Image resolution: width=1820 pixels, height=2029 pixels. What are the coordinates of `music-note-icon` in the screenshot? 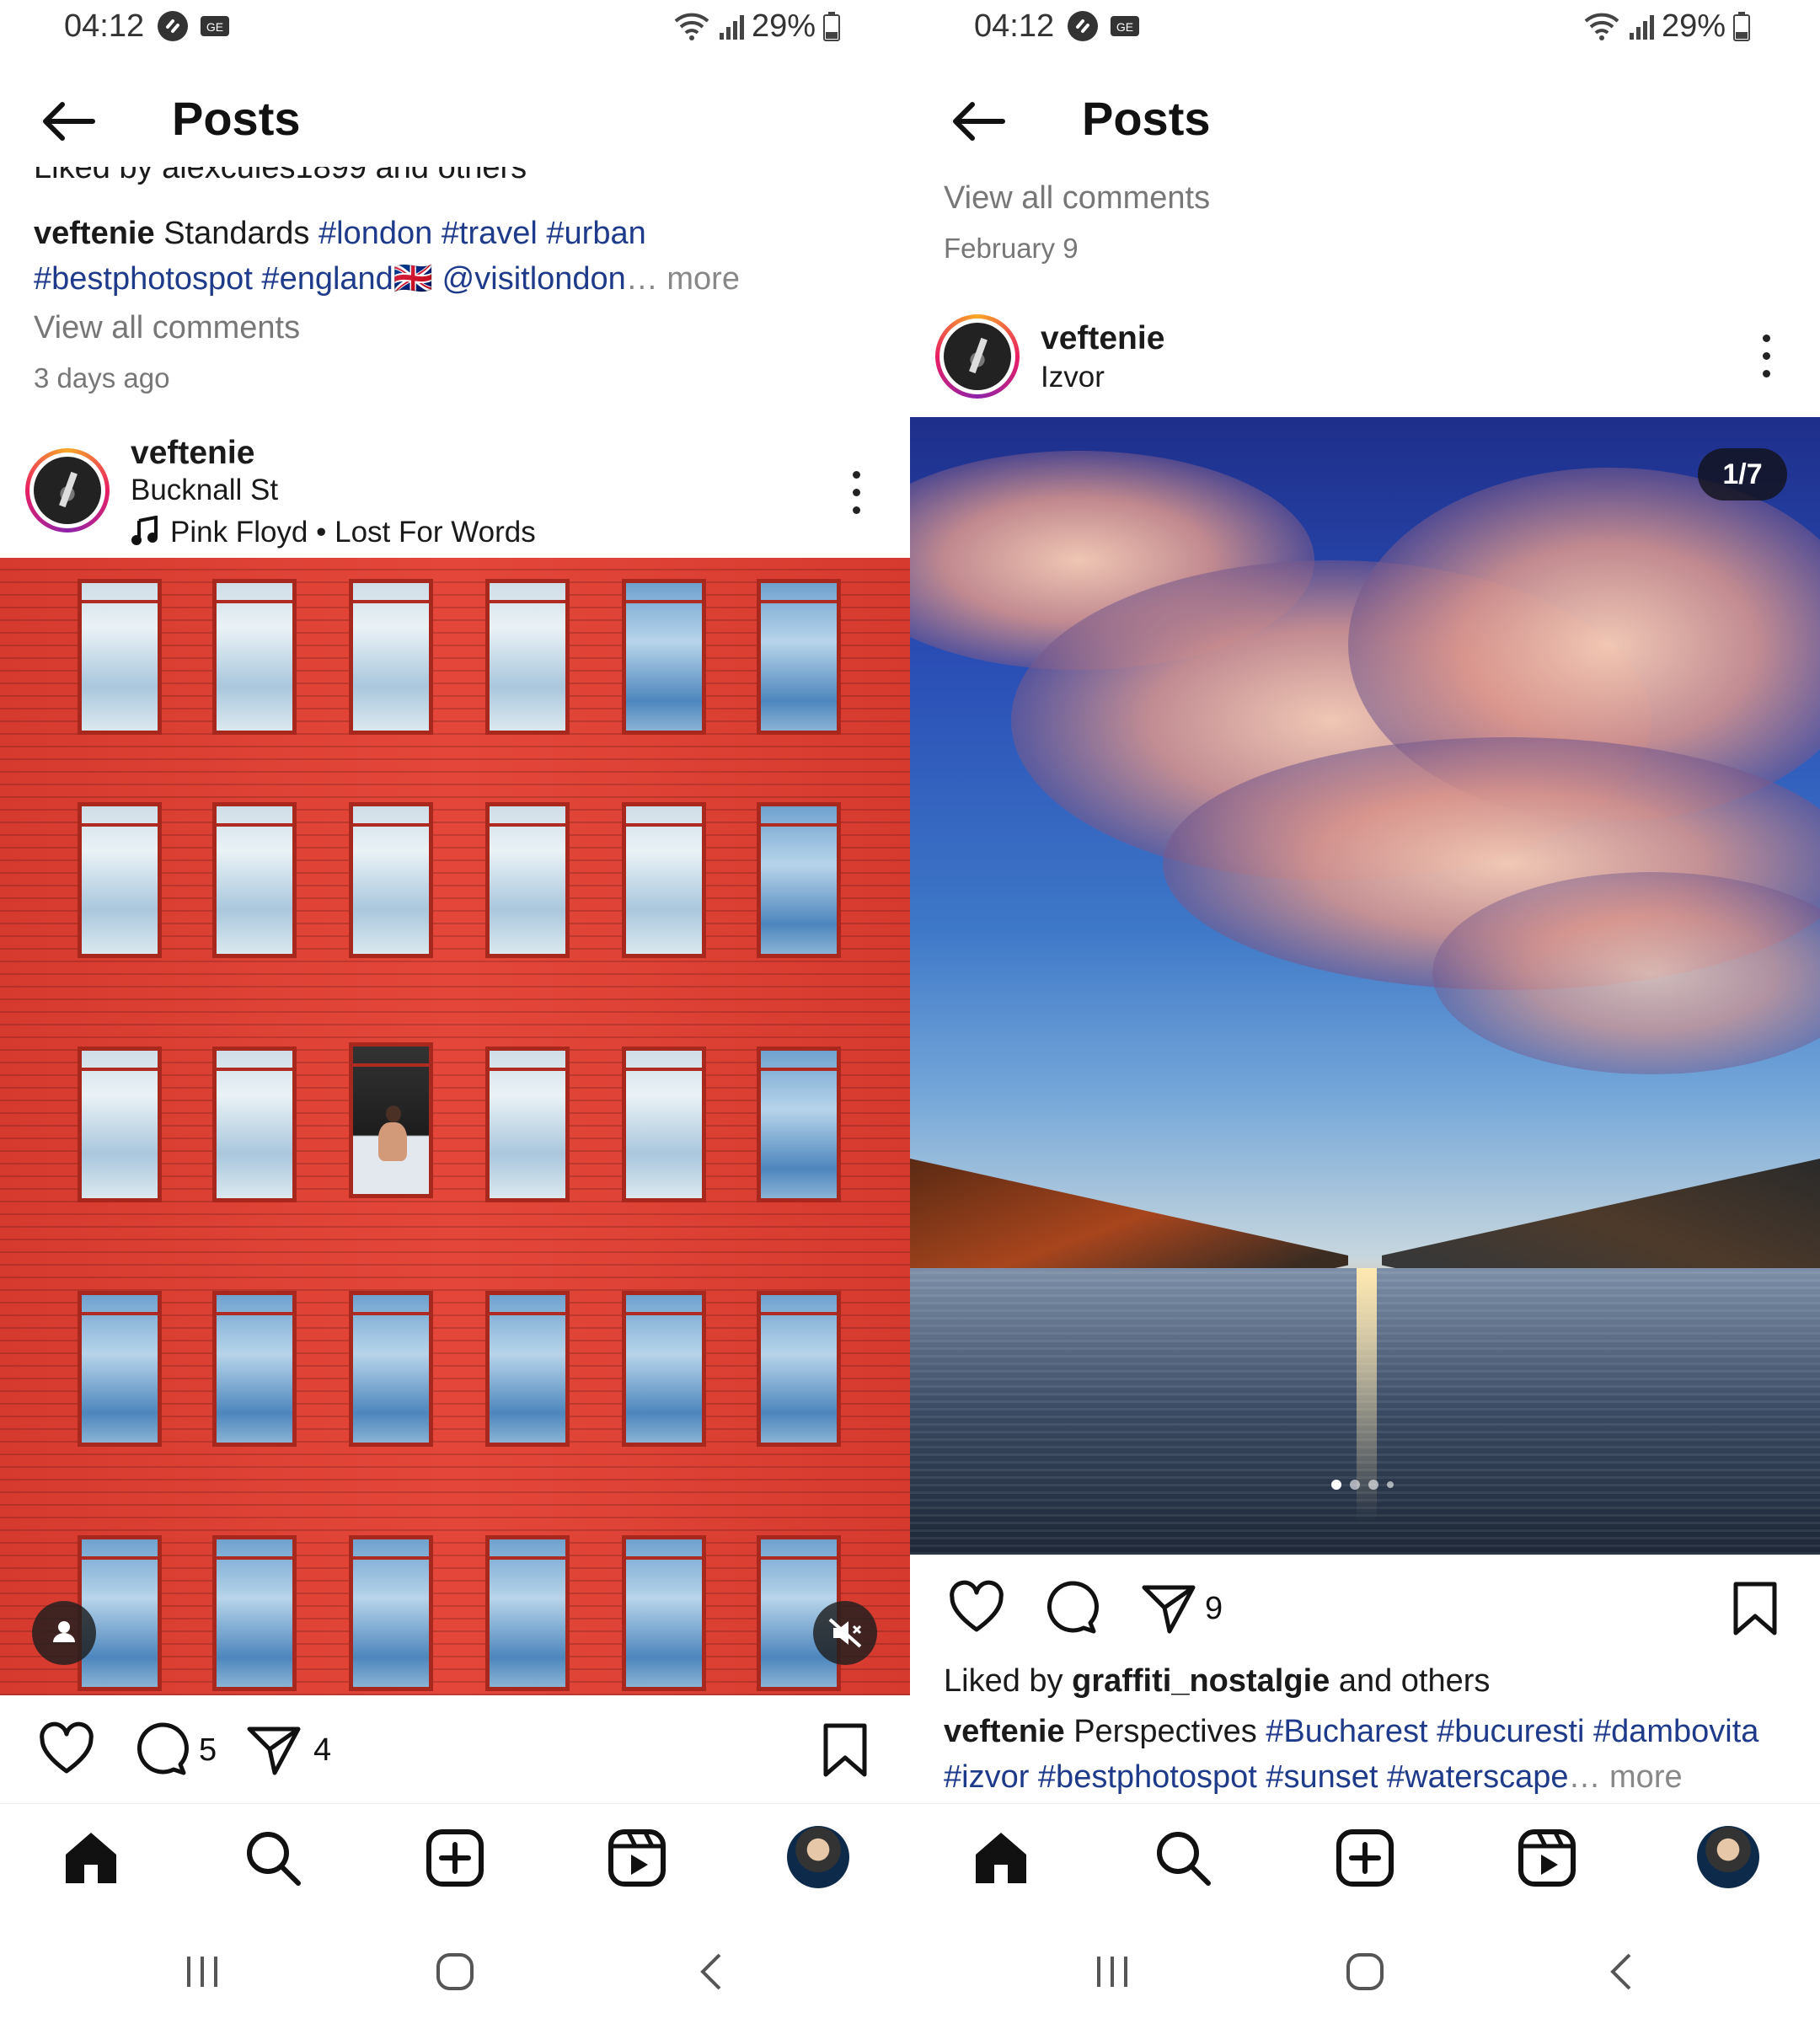 It's located at (144, 531).